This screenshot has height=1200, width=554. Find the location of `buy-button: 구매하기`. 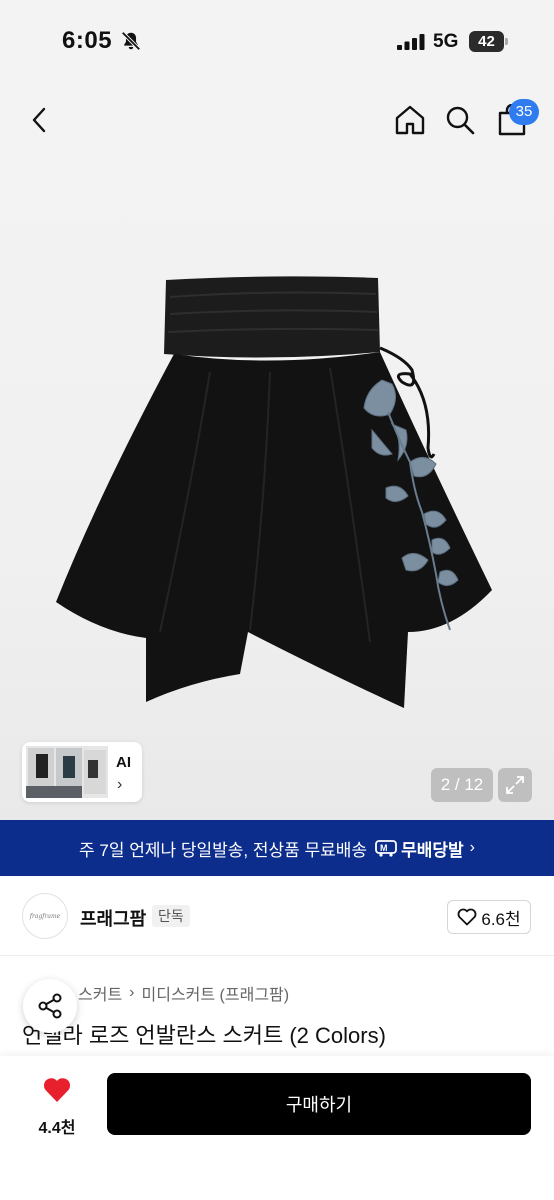

buy-button: 구매하기 is located at coordinates (319, 1104).